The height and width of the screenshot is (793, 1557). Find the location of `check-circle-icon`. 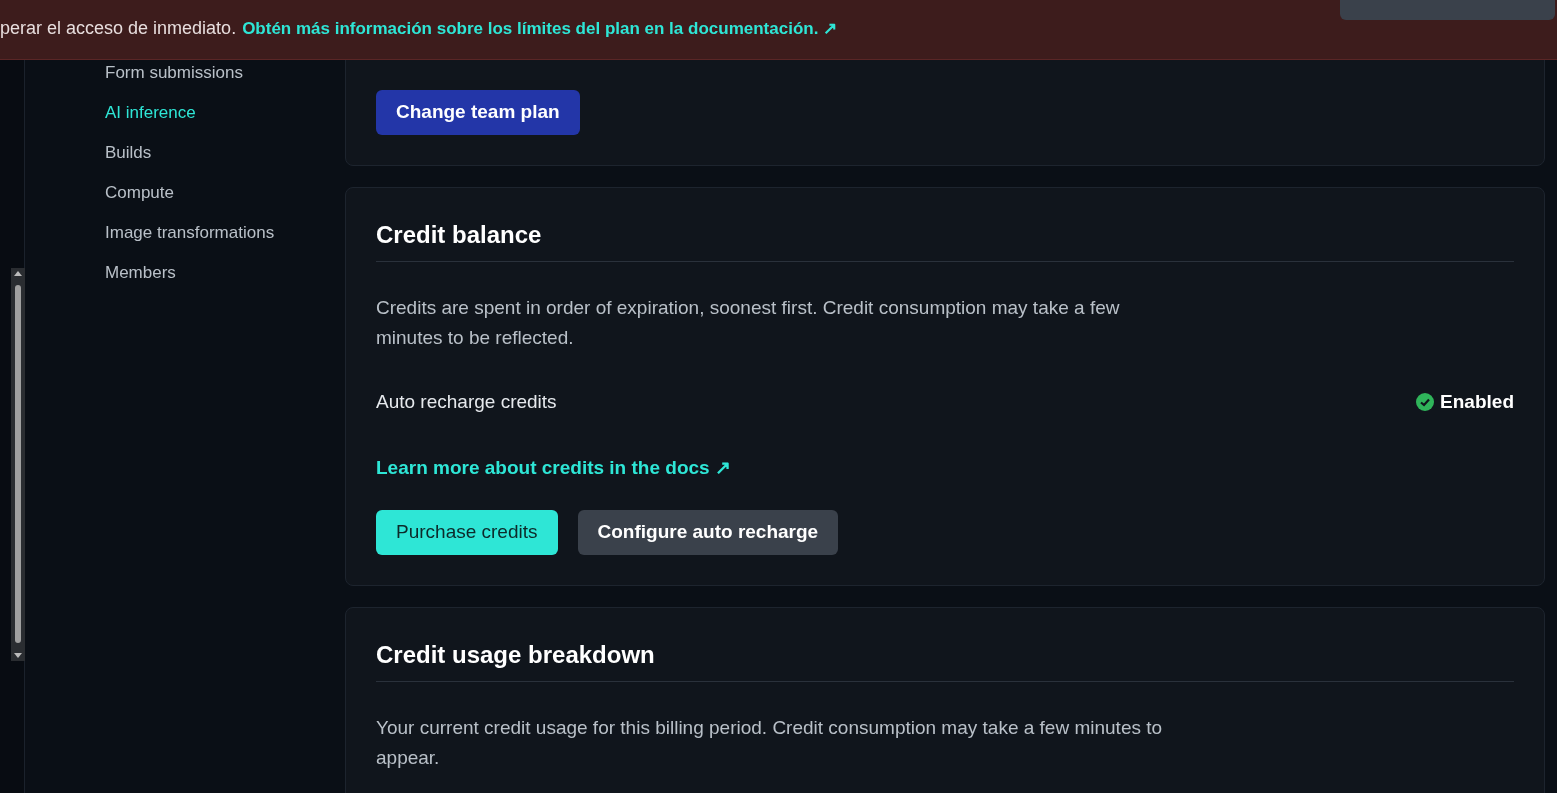

check-circle-icon is located at coordinates (1425, 402).